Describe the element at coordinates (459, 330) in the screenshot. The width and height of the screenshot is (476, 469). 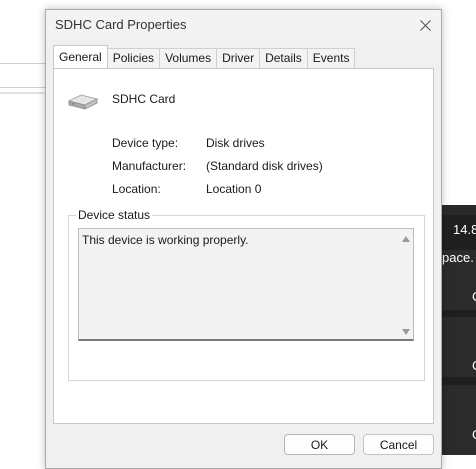
I see `background-dark-panel: 14.8 pace. C C C` at that location.